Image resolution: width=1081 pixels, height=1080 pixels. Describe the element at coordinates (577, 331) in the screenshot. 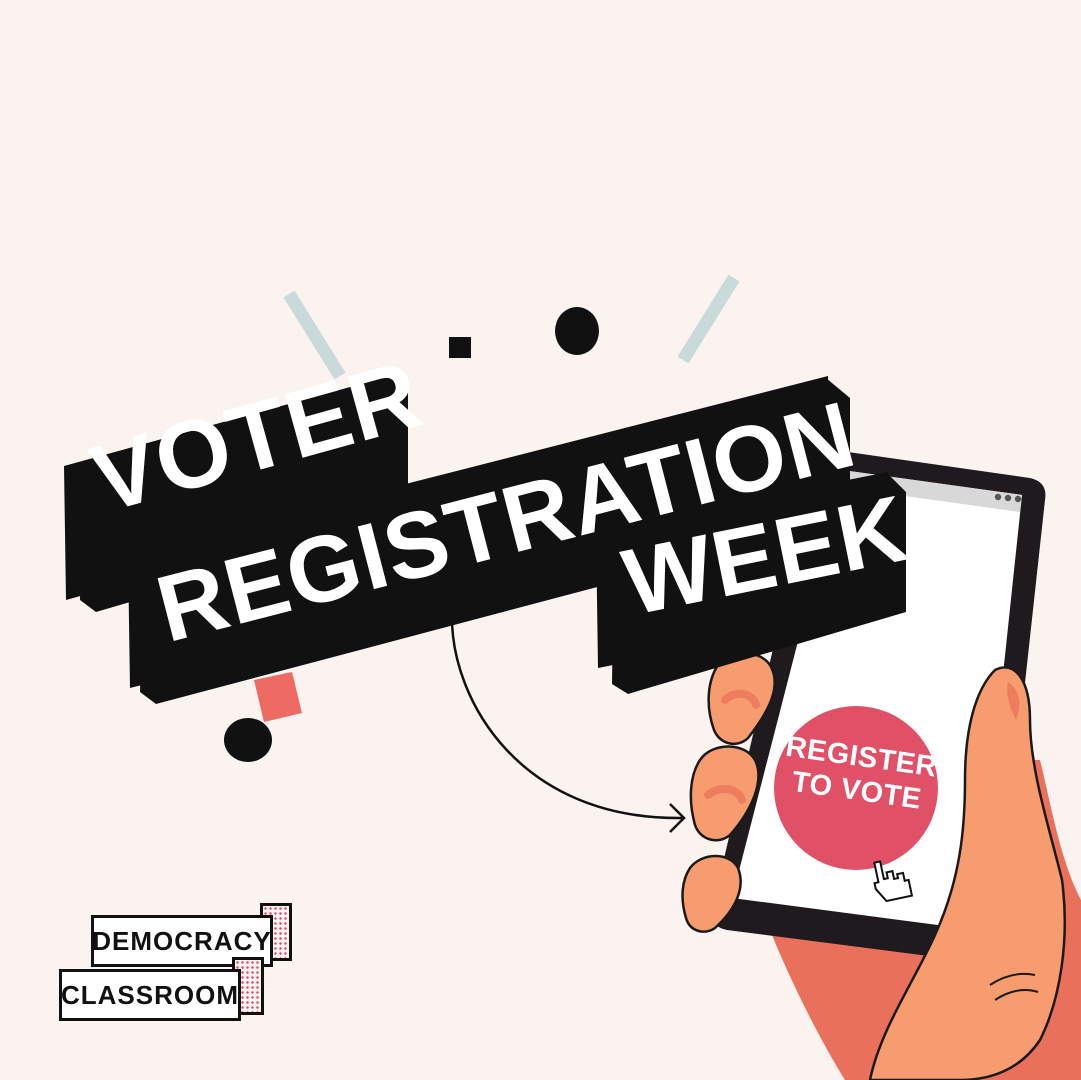

I see `confetti-dot-top` at that location.